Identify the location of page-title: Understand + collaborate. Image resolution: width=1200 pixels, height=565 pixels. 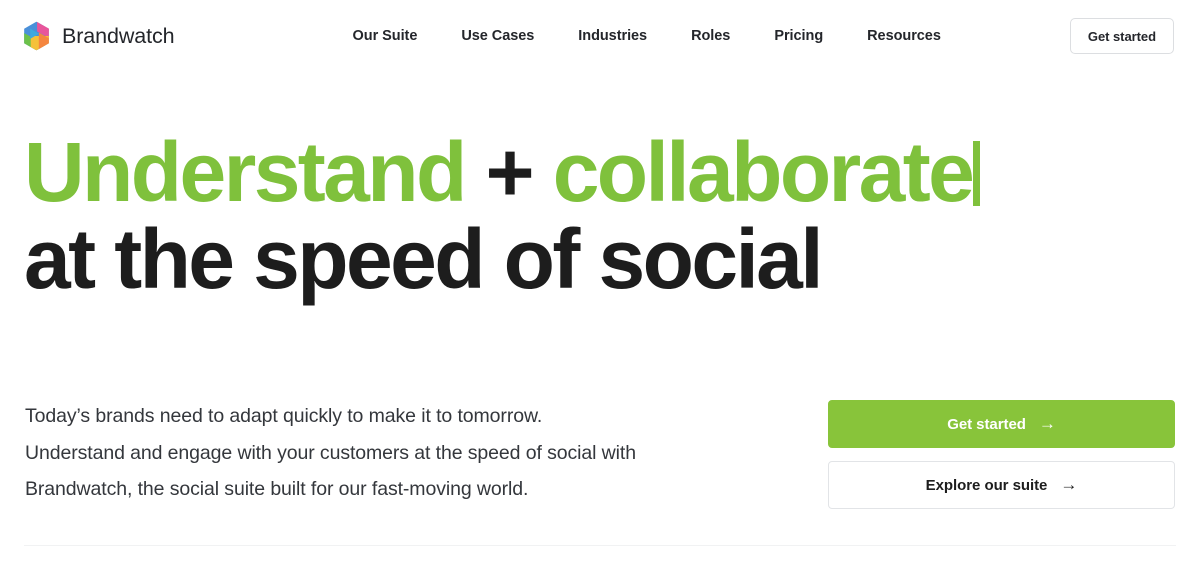
(612, 172).